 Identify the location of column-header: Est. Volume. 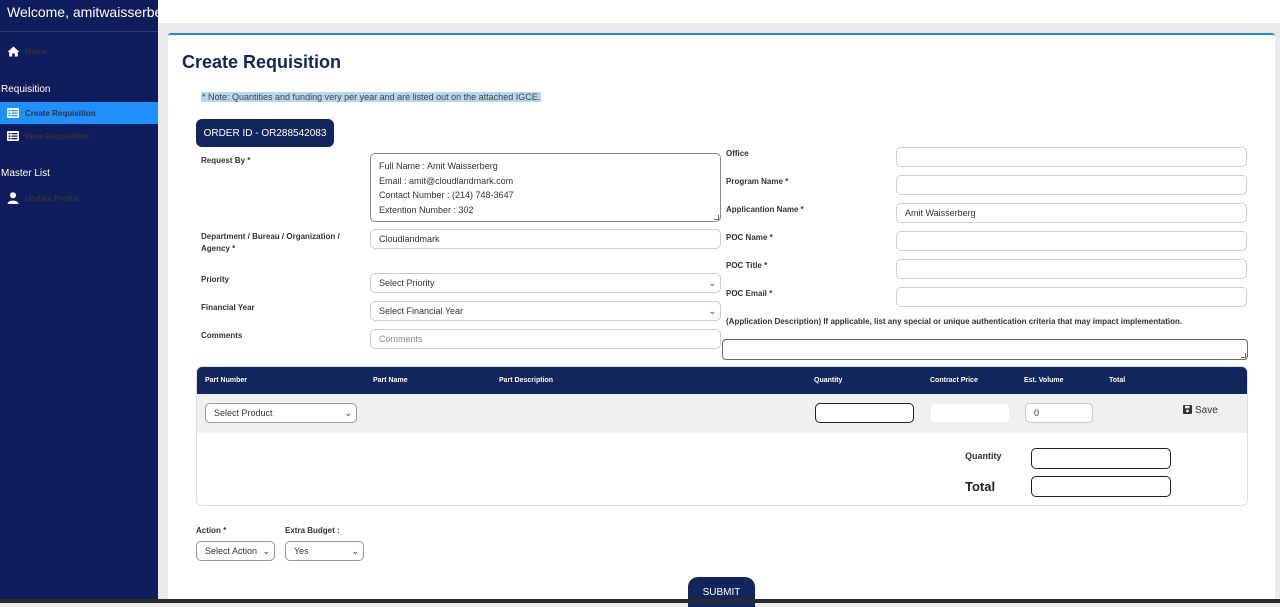
(1044, 380).